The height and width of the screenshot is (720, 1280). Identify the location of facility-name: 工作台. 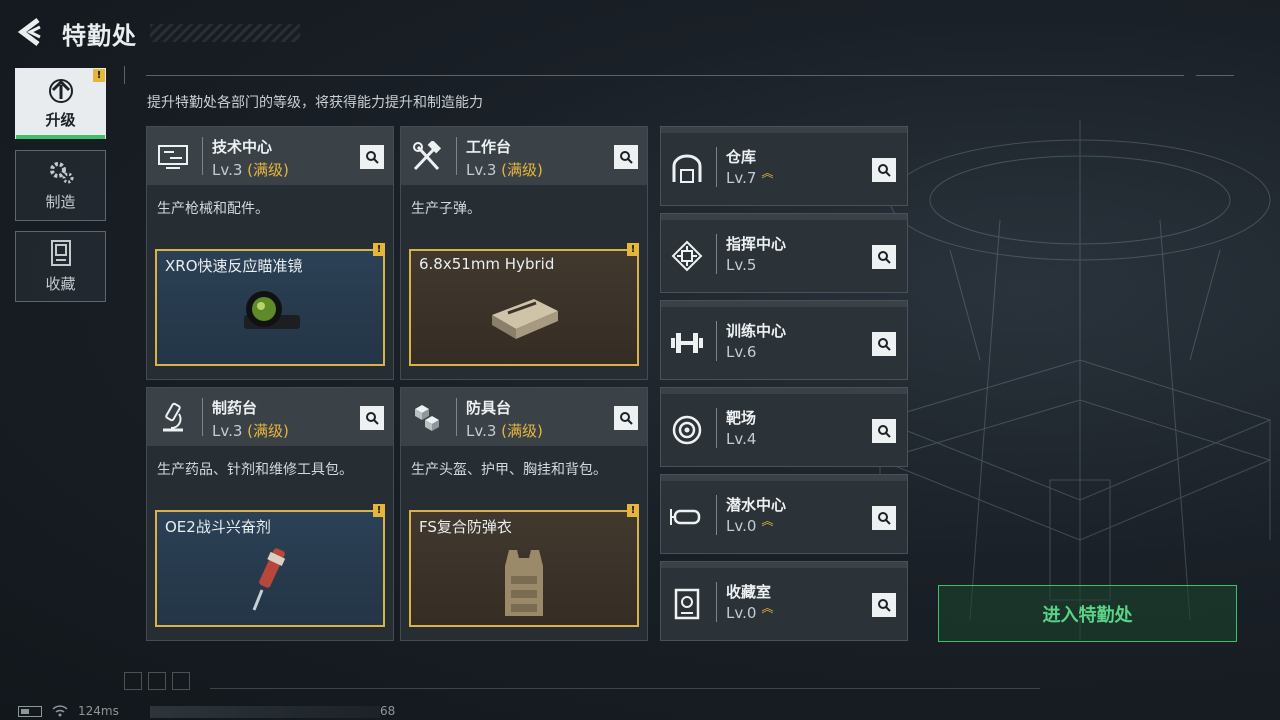
(489, 147).